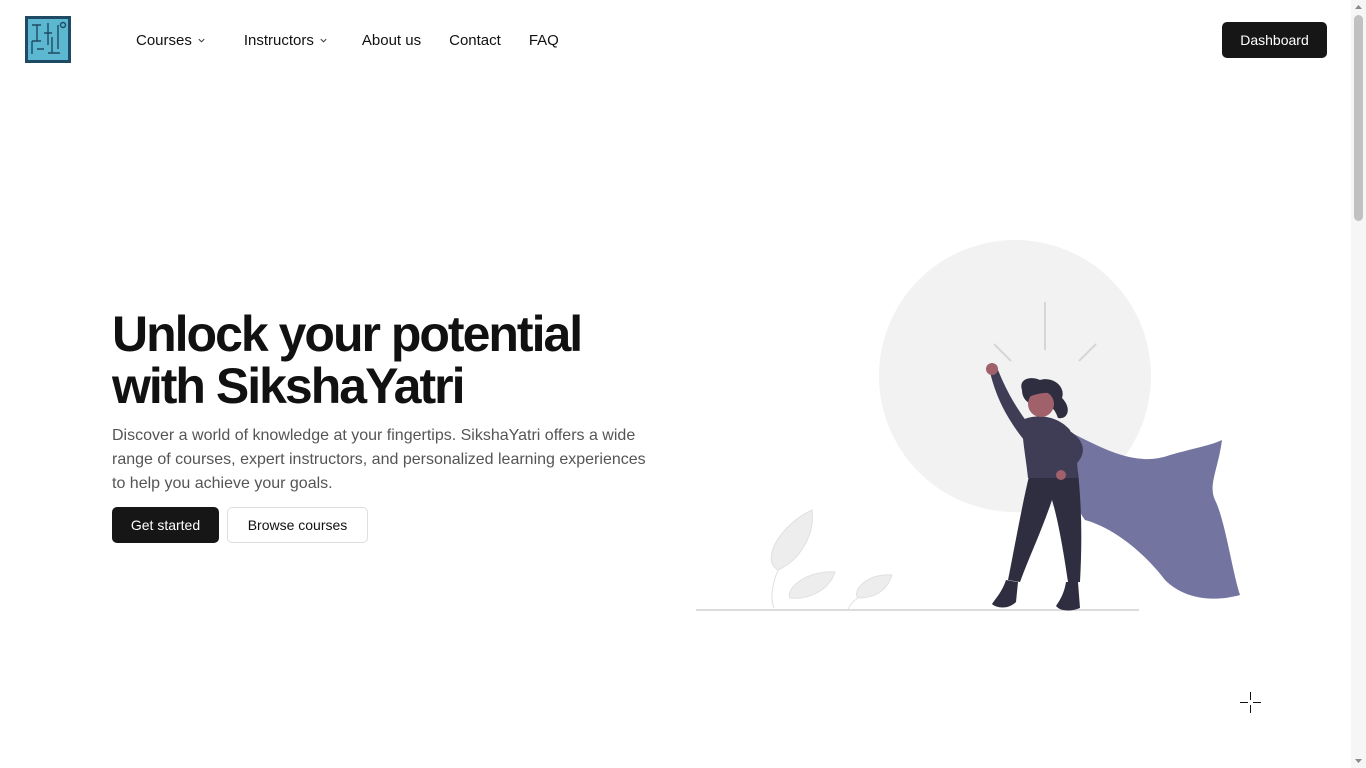 This screenshot has height=768, width=1366. I want to click on hand, so click(1061, 475).